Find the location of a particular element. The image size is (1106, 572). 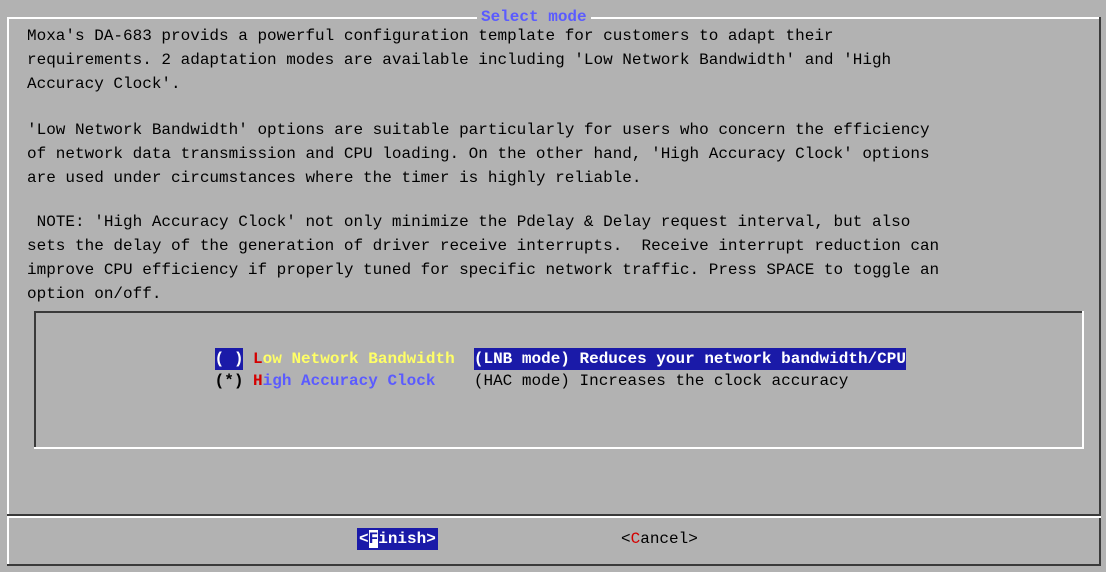

dialog-border-left is located at coordinates (8, 291).